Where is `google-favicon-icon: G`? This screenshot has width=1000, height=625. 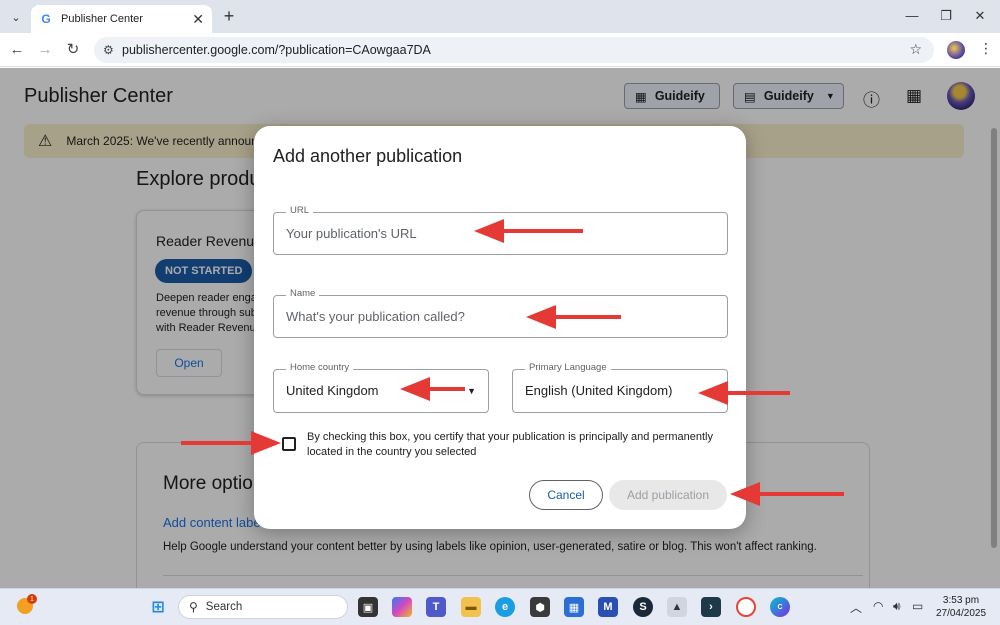
google-favicon-icon: G is located at coordinates (46, 19).